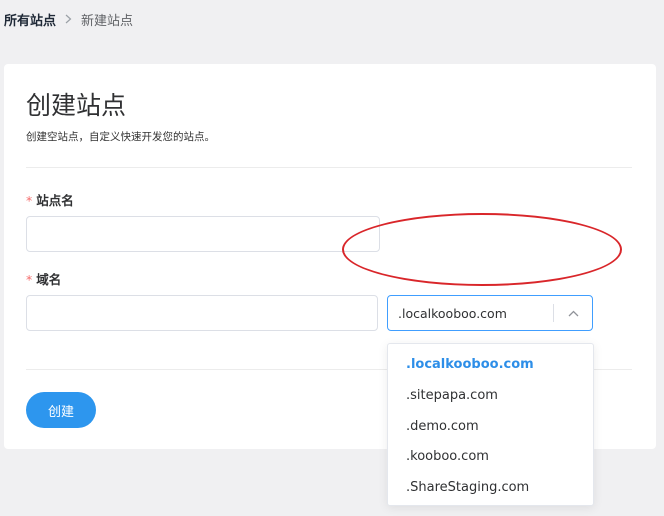  I want to click on domain-suffix-select: .localkooboo.com, so click(490, 313).